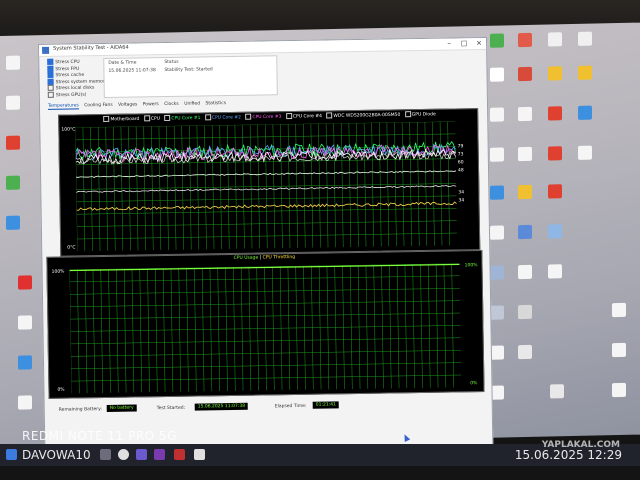 The width and height of the screenshot is (640, 480). Describe the element at coordinates (71, 248) in the screenshot. I see `temp-ymin-label: 0°C` at that location.